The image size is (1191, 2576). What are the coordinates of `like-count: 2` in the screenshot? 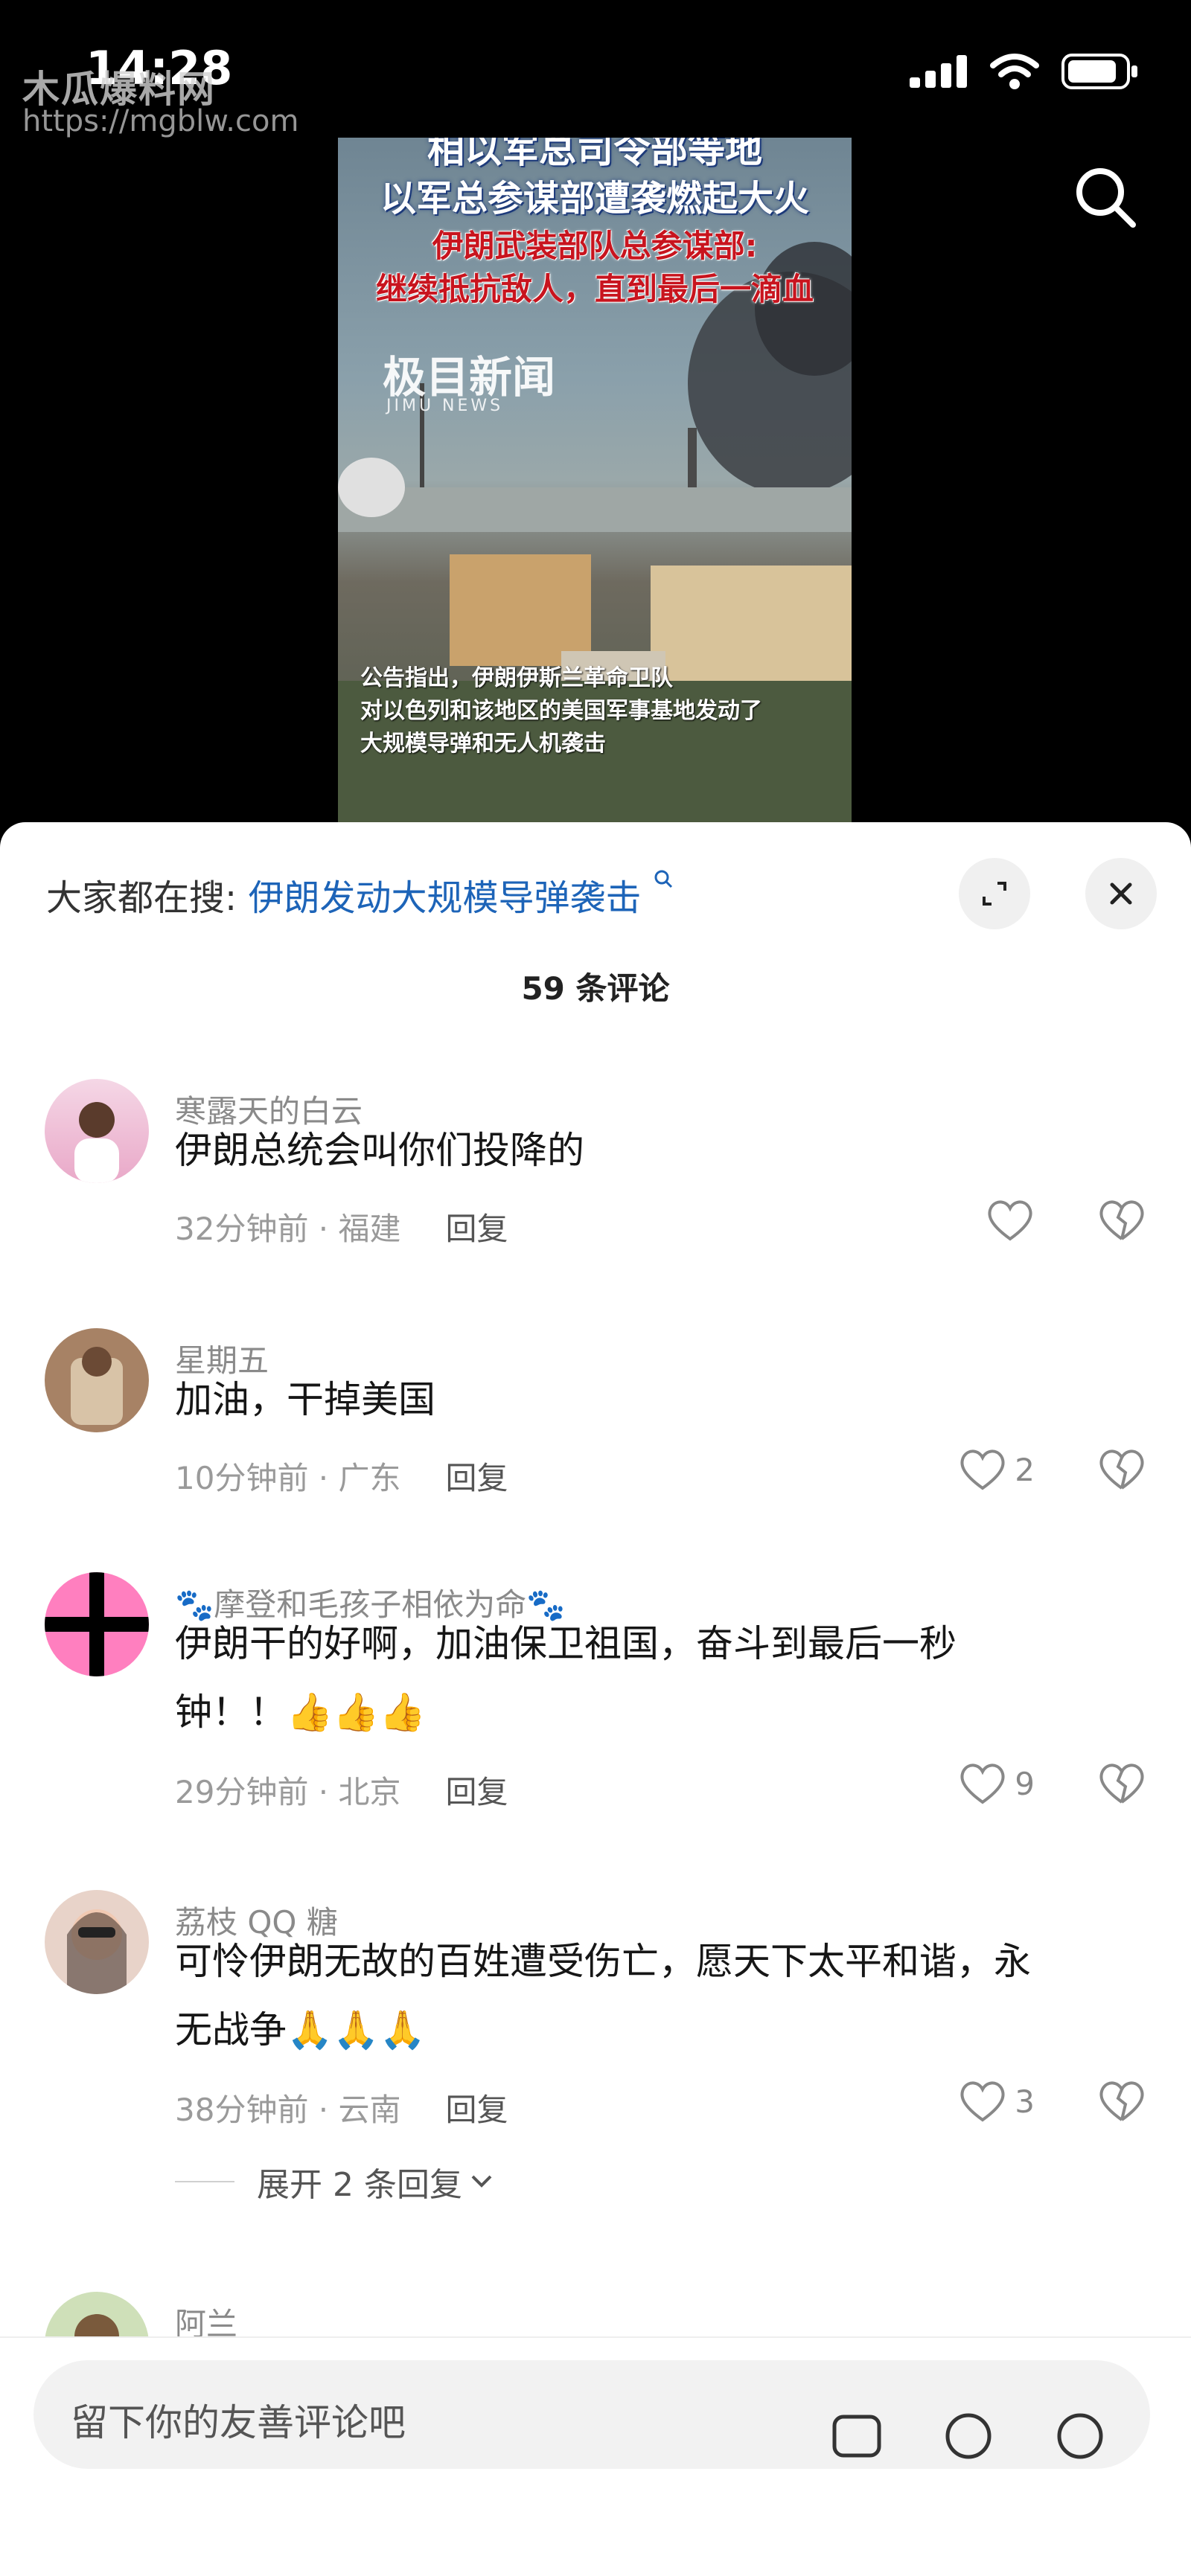 It's located at (1025, 1469).